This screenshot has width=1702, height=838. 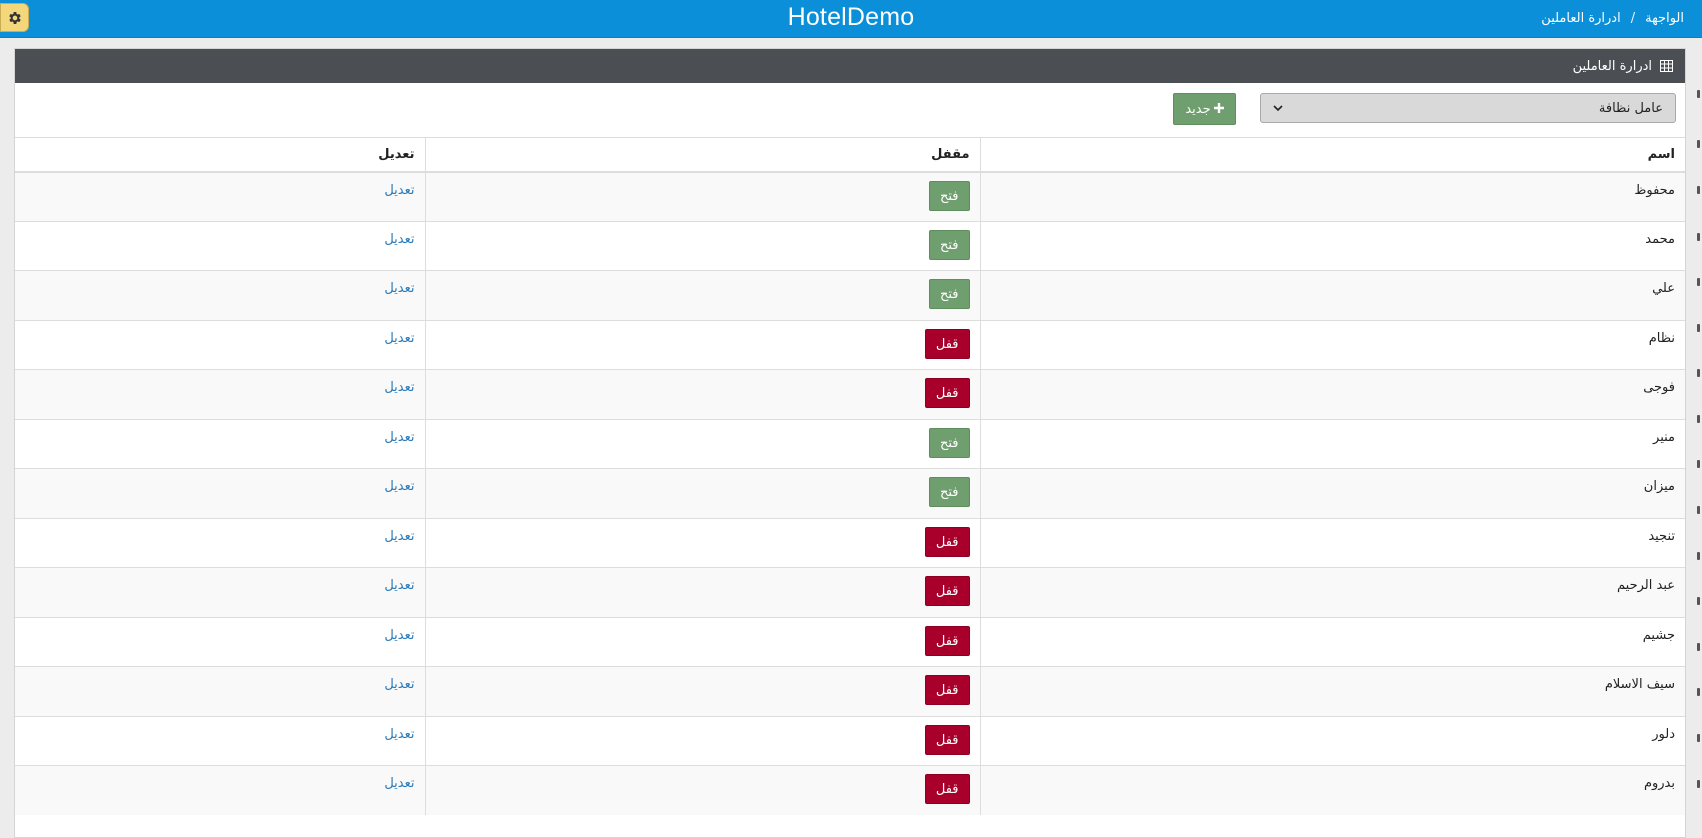 What do you see at coordinates (1332, 542) in the screenshot?
I see `staff-name-cell: تنجيد` at bounding box center [1332, 542].